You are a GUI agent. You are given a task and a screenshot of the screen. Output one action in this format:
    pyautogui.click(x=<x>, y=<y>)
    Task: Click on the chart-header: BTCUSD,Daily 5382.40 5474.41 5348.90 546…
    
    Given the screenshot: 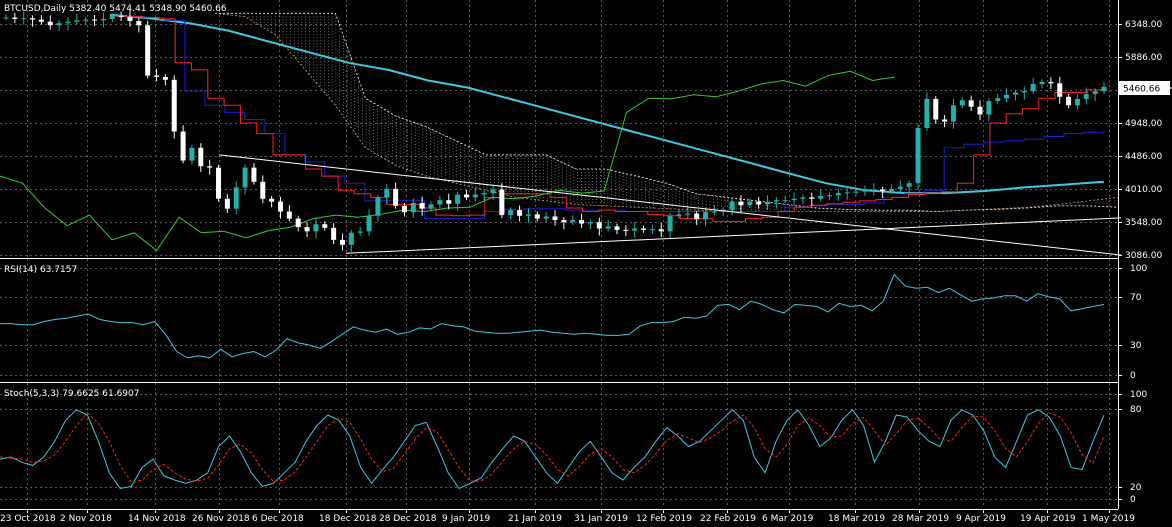 What is the action you would take?
    pyautogui.click(x=115, y=9)
    